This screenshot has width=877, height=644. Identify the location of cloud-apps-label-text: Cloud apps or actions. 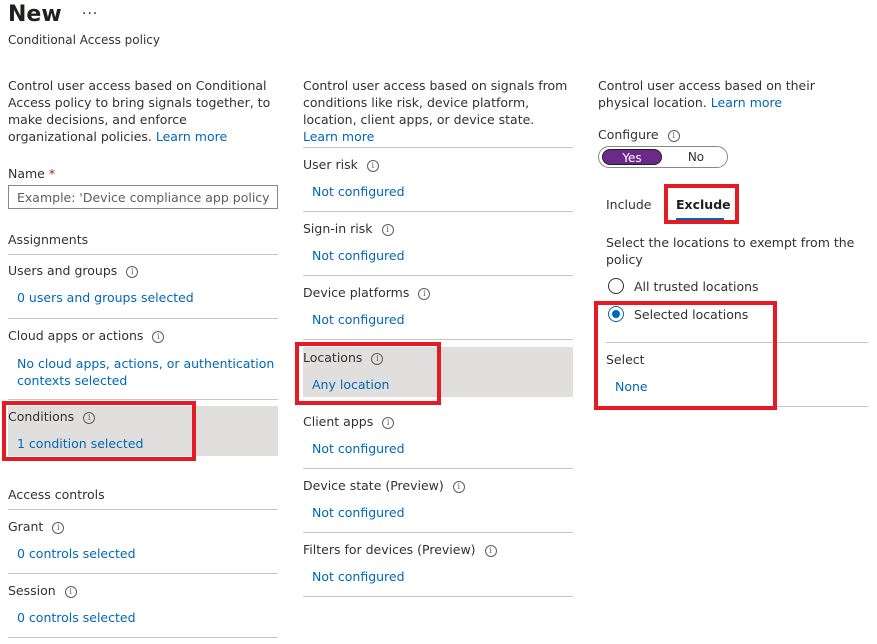
(76, 335).